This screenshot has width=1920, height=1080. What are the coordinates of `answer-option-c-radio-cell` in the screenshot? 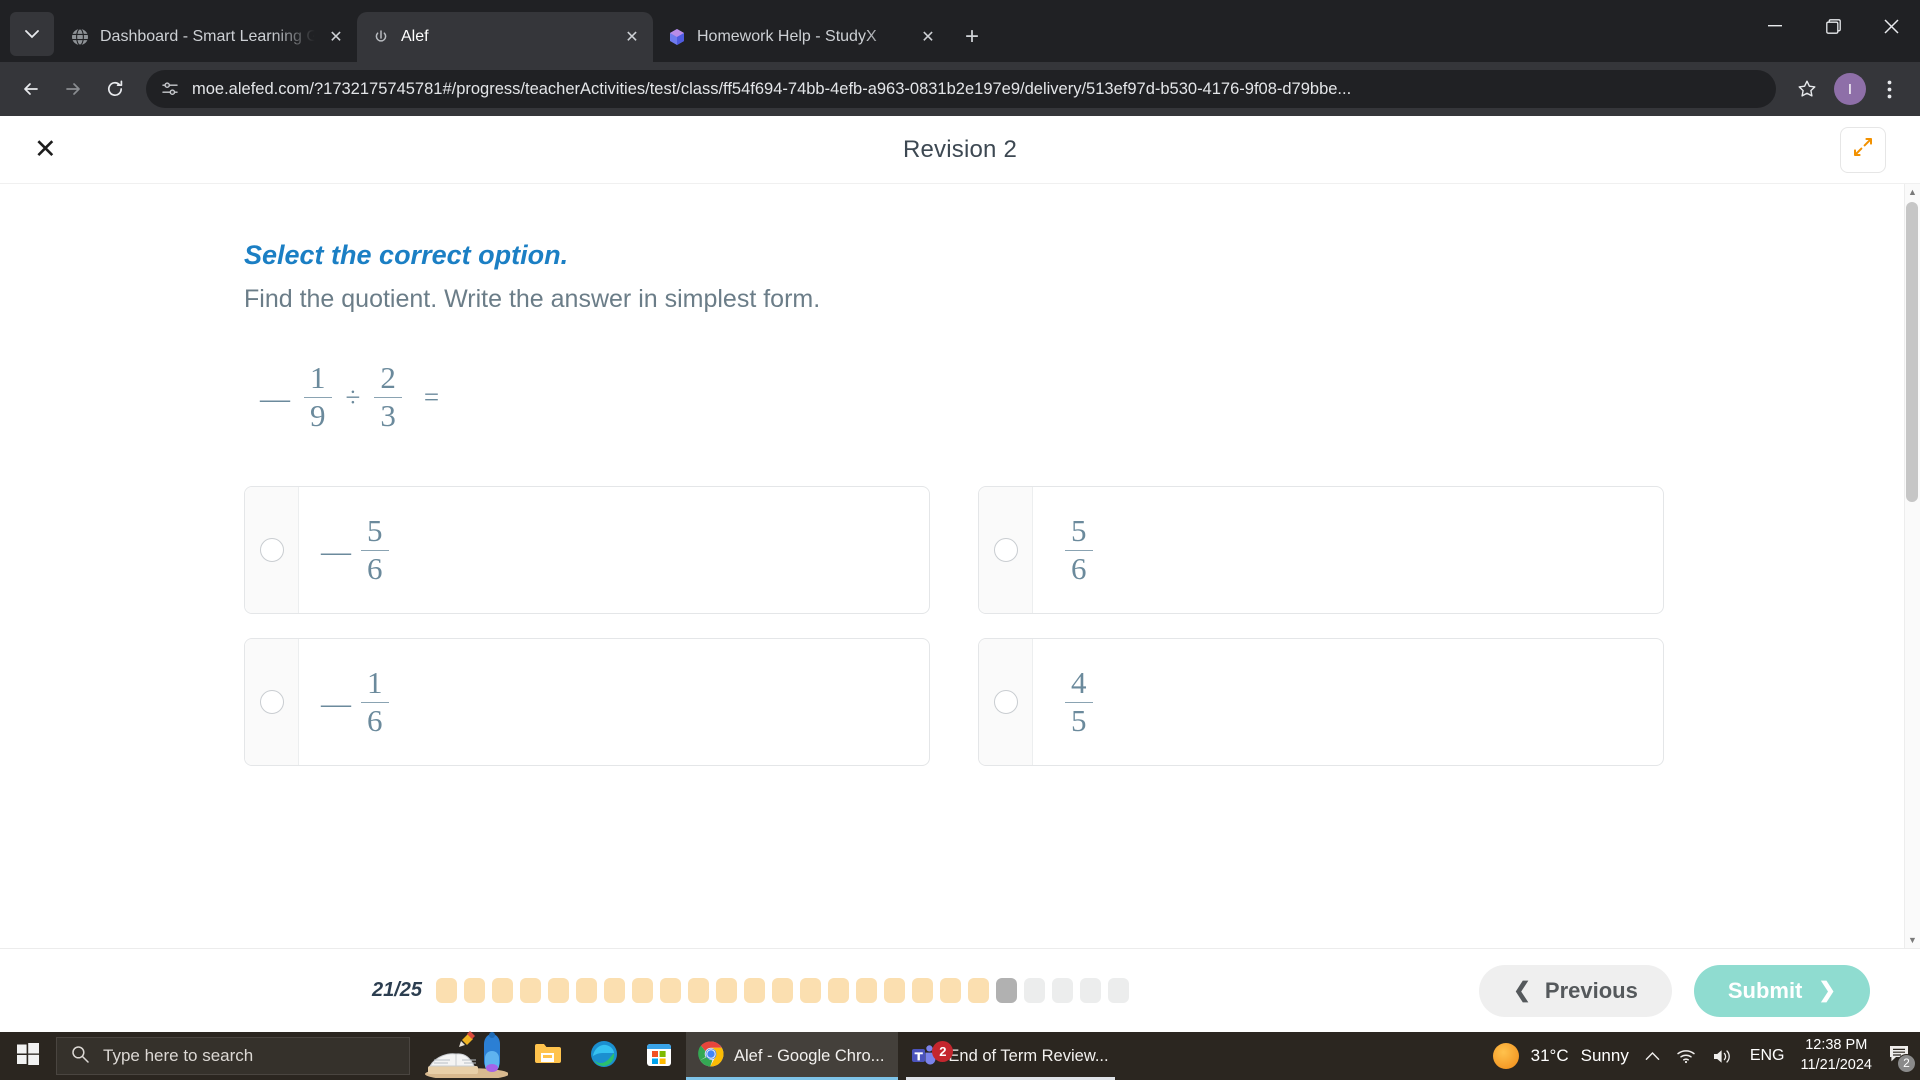 It's located at (272, 702).